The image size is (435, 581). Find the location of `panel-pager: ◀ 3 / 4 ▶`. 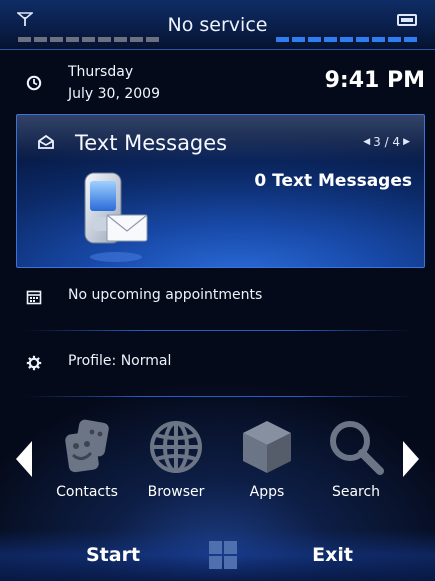

panel-pager: ◀ 3 / 4 ▶ is located at coordinates (386, 142).